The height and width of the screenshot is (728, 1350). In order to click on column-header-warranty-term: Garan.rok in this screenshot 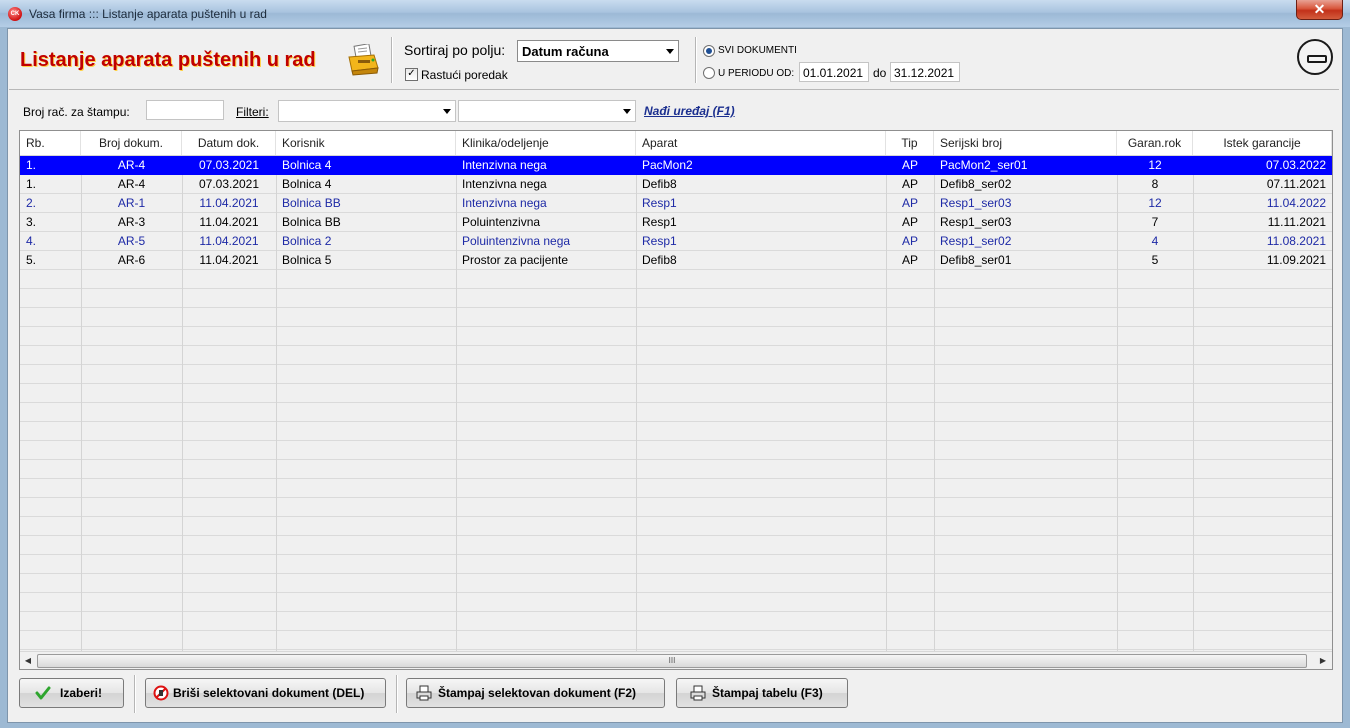, I will do `click(1155, 143)`.